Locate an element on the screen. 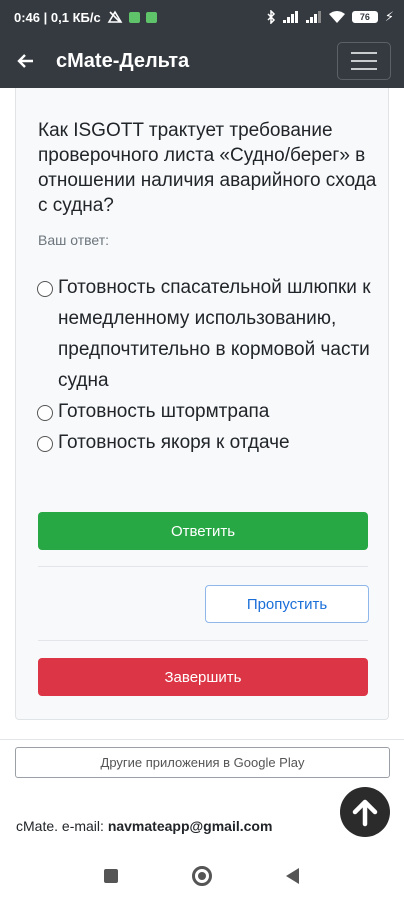 The image size is (404, 900). contact-info: cMate. e-mail: navmateapp@gmail.com is located at coordinates (144, 826).